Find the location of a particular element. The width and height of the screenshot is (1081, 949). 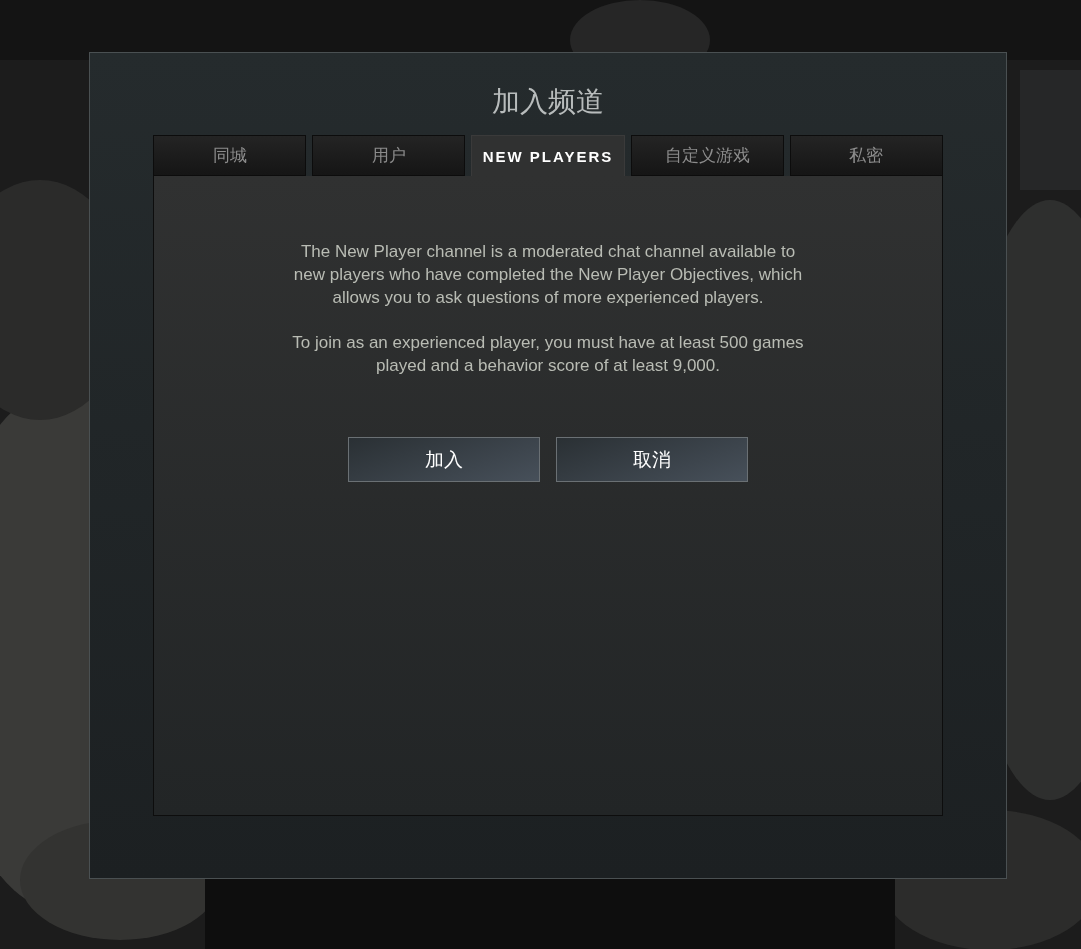

tab: 用户 is located at coordinates (389, 155).